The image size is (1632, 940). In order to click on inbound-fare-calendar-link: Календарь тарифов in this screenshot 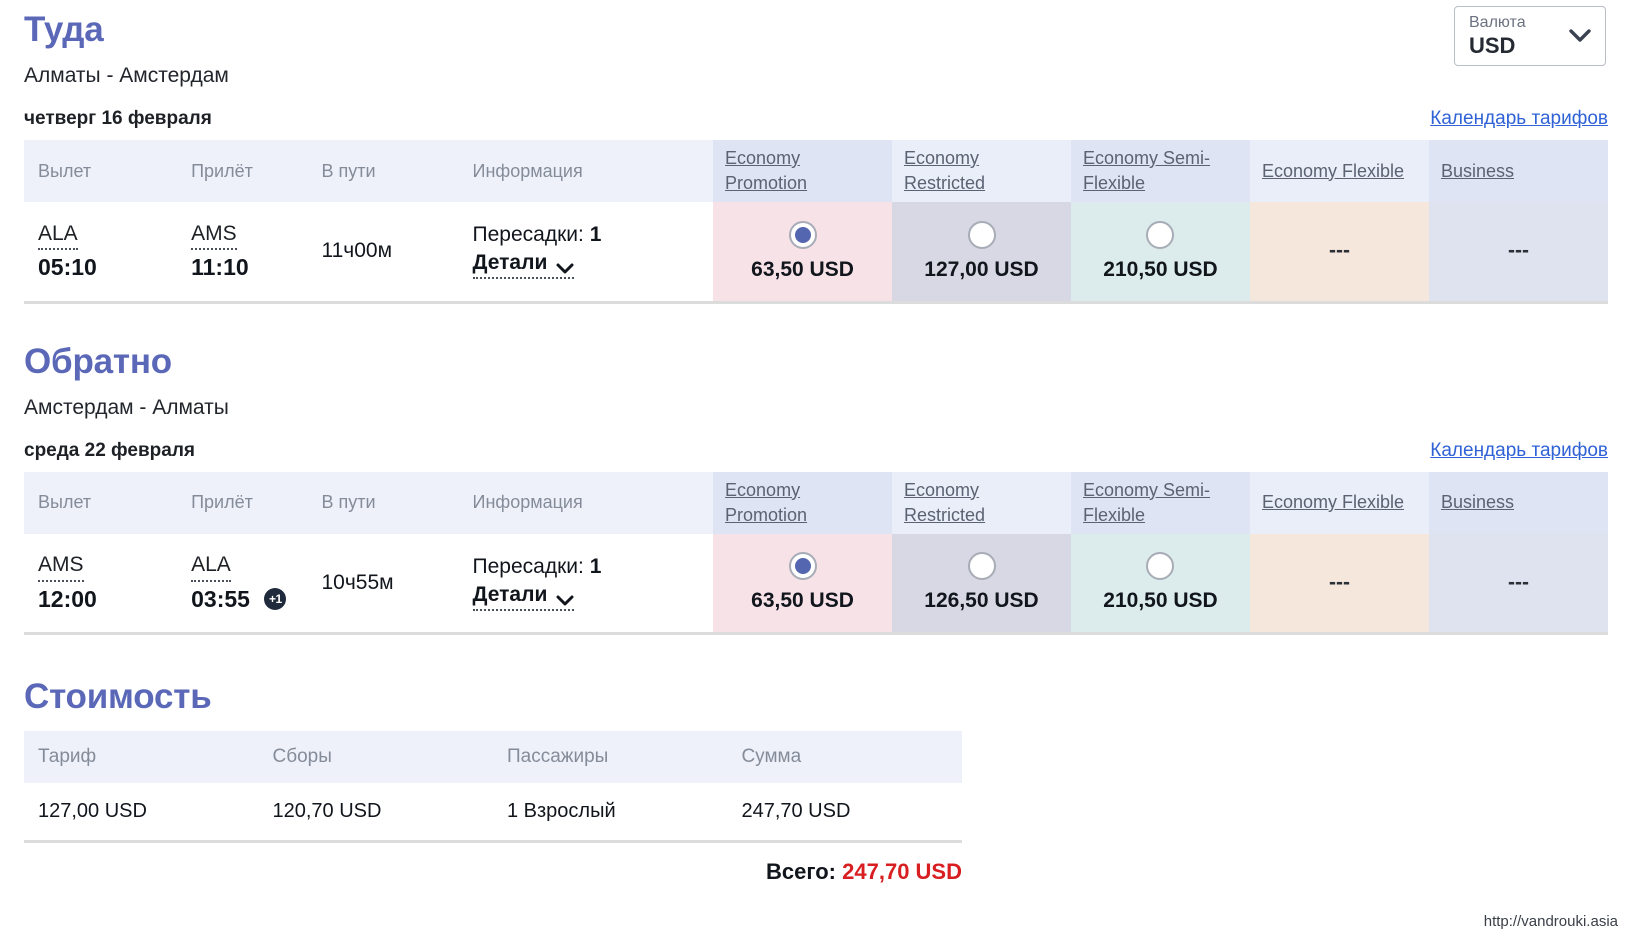, I will do `click(1519, 451)`.